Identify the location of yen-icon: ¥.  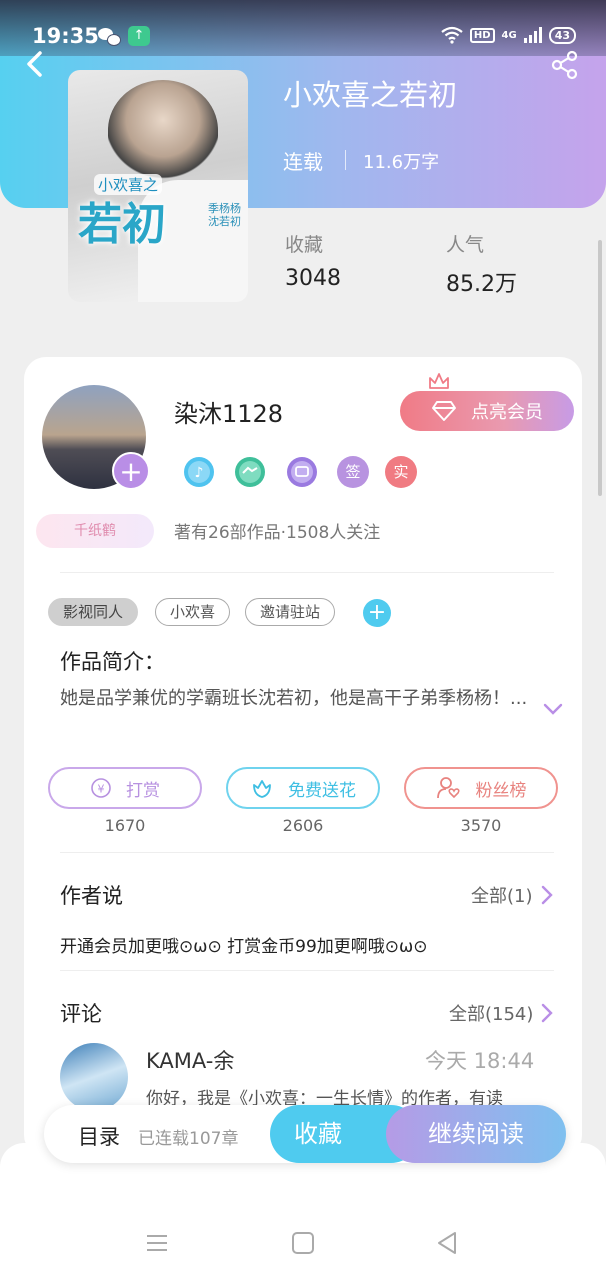
(101, 788).